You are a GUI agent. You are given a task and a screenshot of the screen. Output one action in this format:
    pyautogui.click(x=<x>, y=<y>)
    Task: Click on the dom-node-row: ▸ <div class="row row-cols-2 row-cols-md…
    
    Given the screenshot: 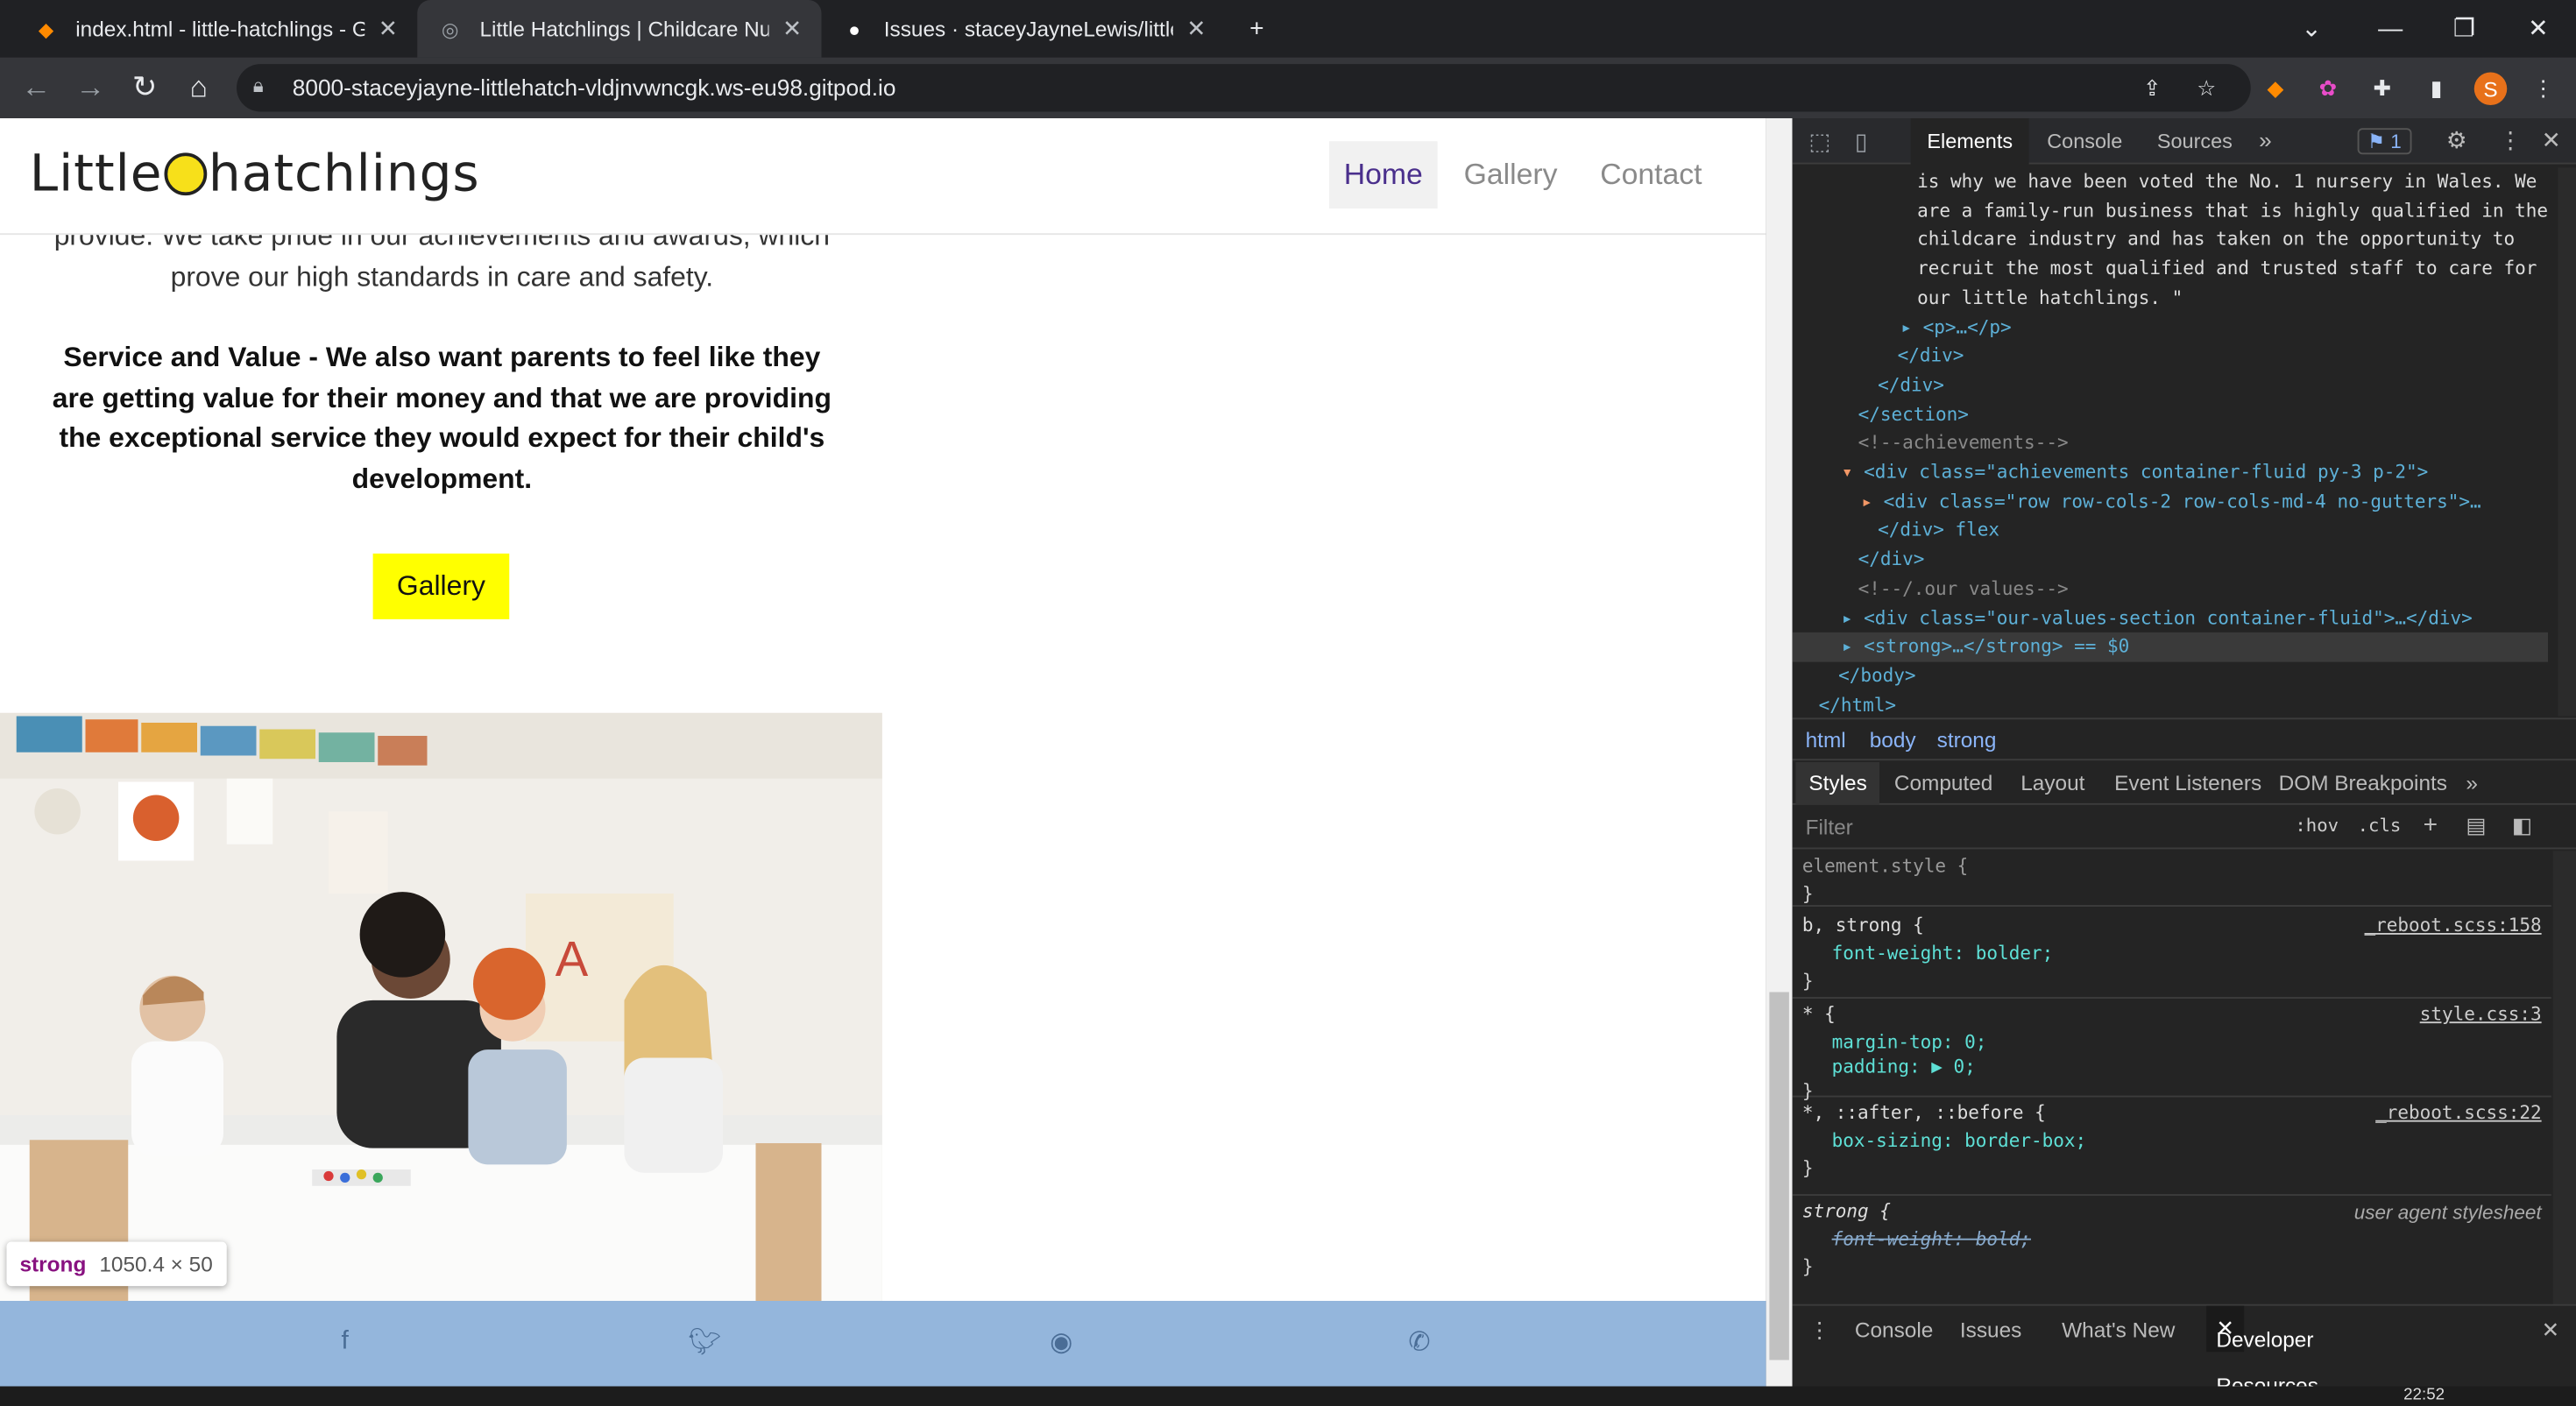 What is the action you would take?
    pyautogui.click(x=2171, y=502)
    